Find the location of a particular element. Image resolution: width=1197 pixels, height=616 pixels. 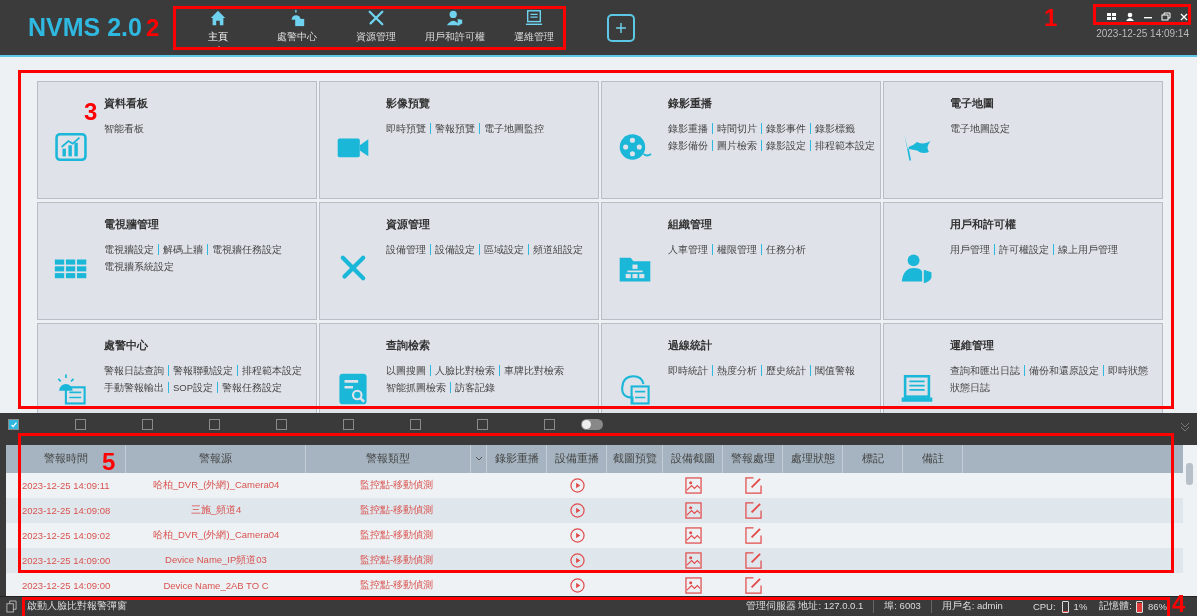

module-link: 圖片檢索 is located at coordinates (736, 145).